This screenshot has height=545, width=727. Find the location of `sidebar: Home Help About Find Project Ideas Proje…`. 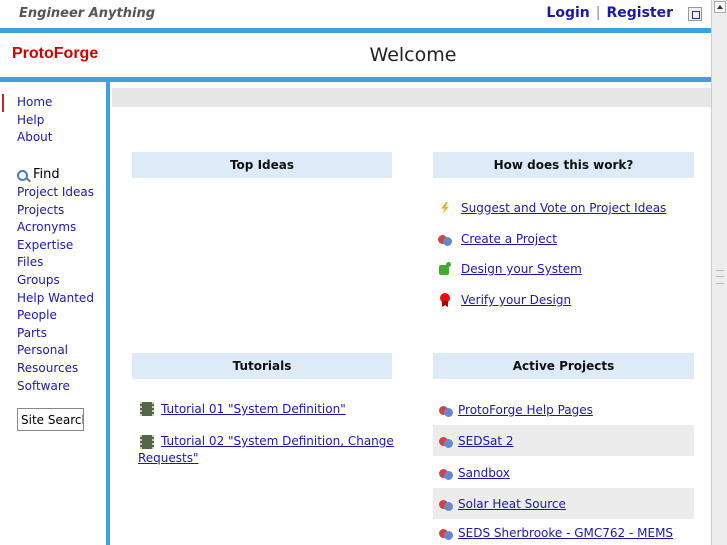

sidebar: Home Help About Find Project Ideas Proje… is located at coordinates (55, 313).